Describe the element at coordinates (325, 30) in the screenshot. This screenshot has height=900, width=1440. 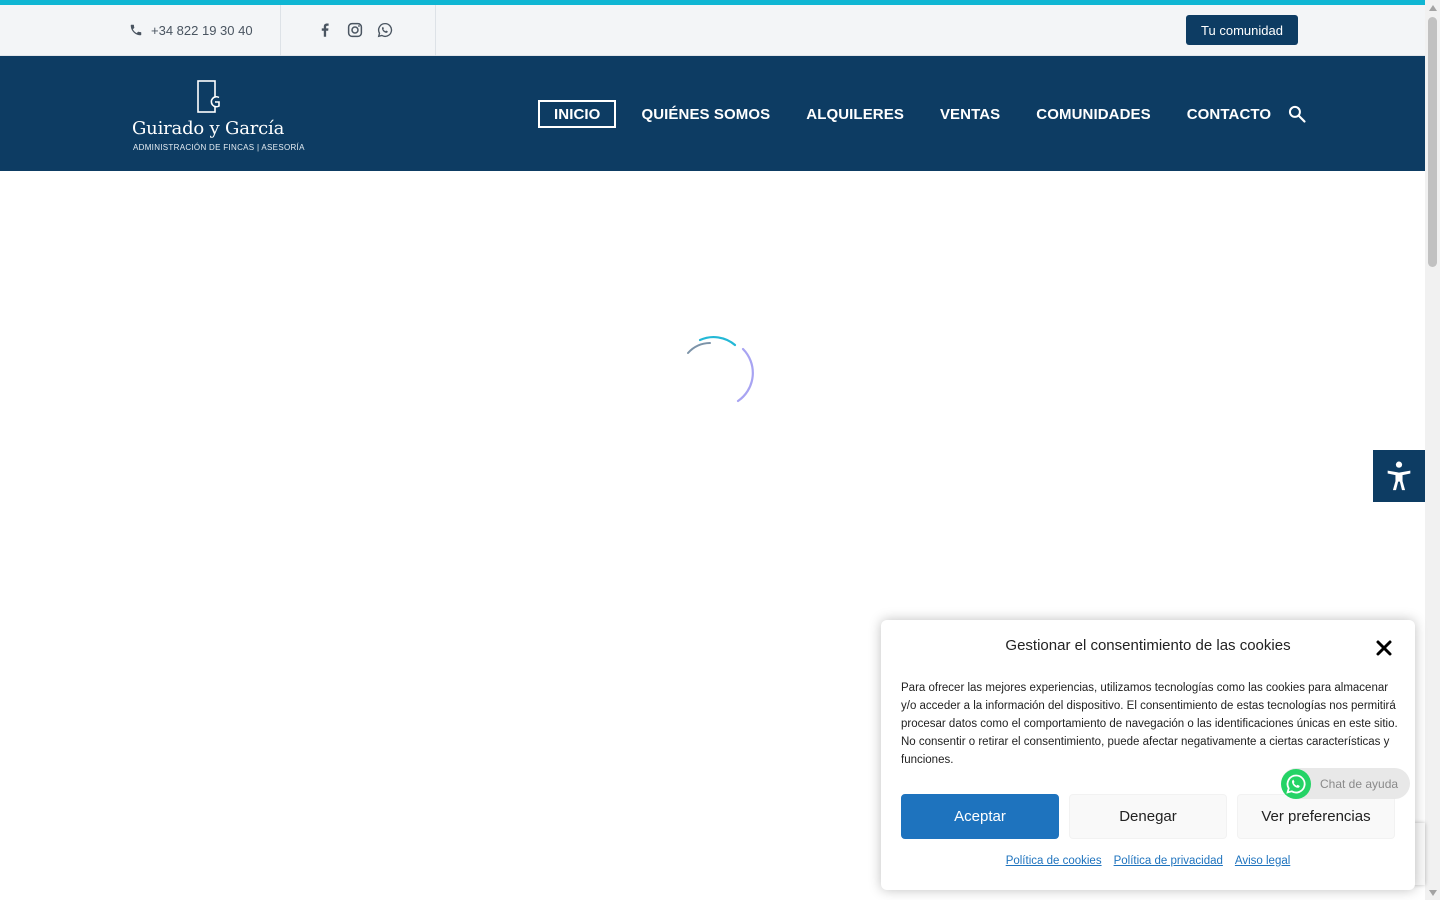
I see `facebook-icon` at that location.